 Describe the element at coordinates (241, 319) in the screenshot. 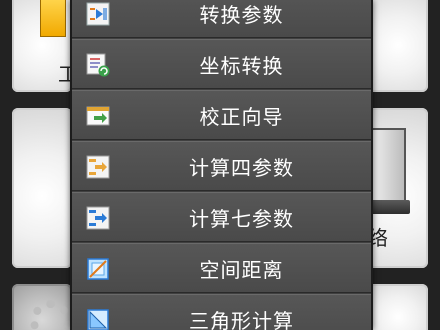

I see `menu-item-label: 三角形计算` at that location.